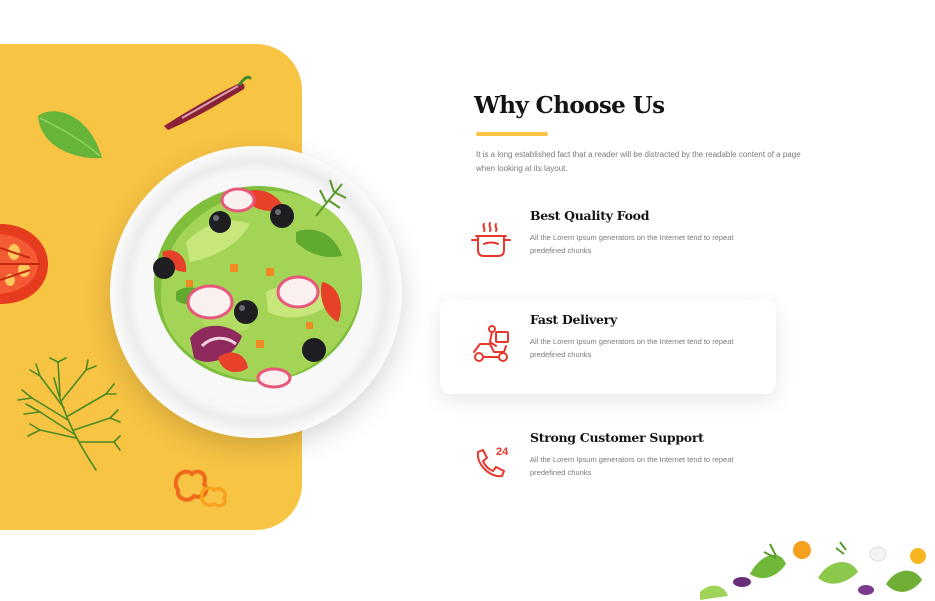 This screenshot has height=601, width=935. What do you see at coordinates (617, 437) in the screenshot?
I see `feature-title: Strong Customer Support` at bounding box center [617, 437].